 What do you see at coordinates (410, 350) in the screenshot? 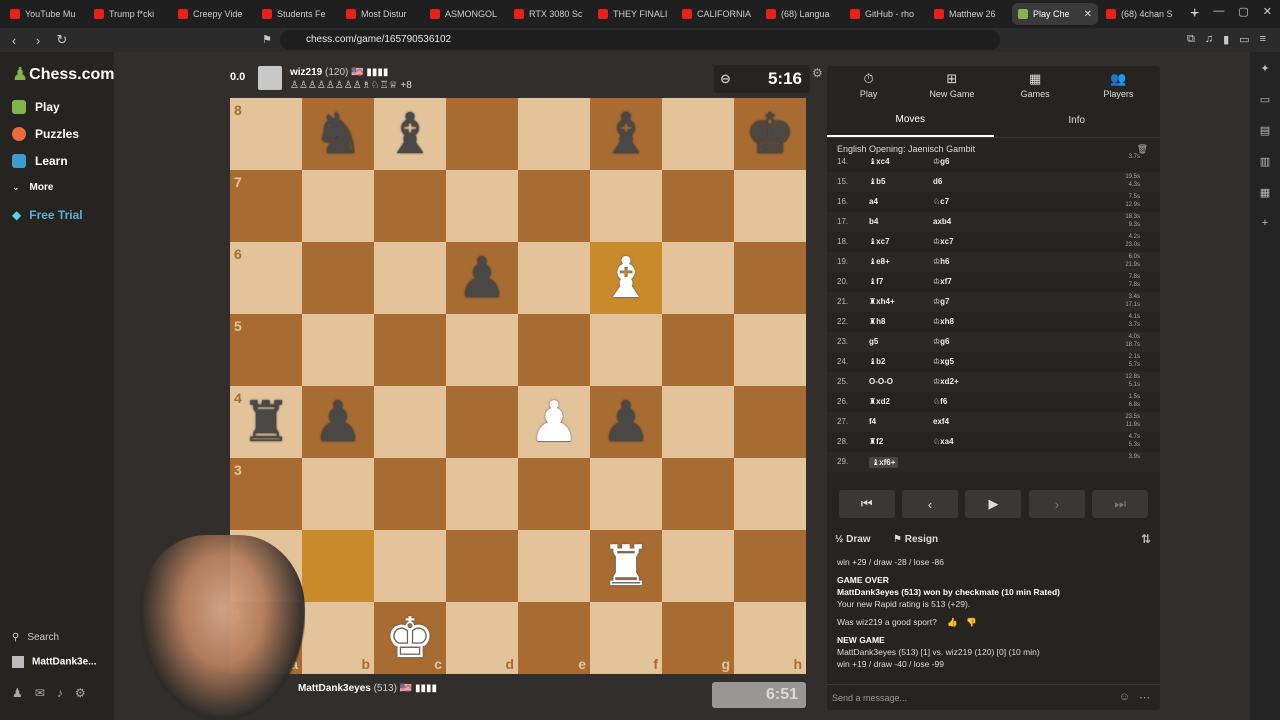
I see `square-c5` at bounding box center [410, 350].